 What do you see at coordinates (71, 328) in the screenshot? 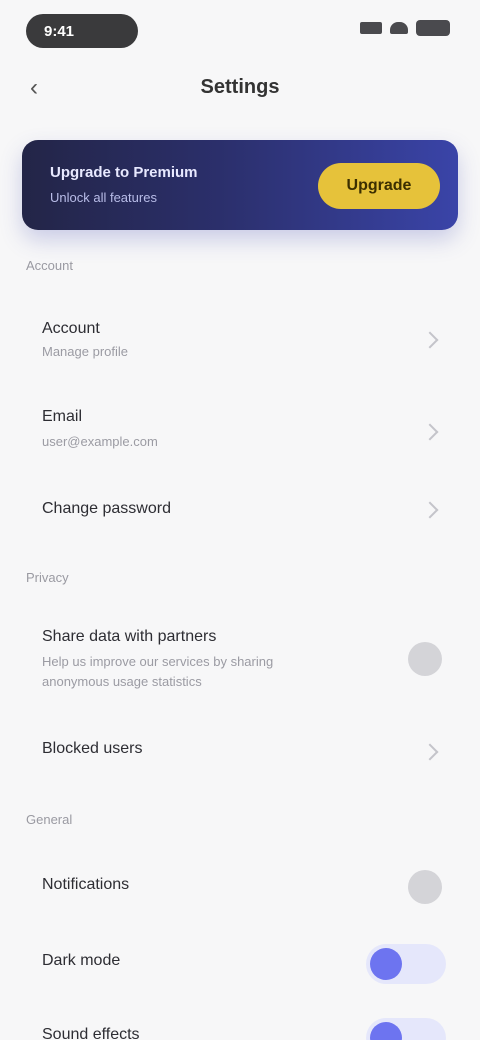
I see `row-title: Account` at bounding box center [71, 328].